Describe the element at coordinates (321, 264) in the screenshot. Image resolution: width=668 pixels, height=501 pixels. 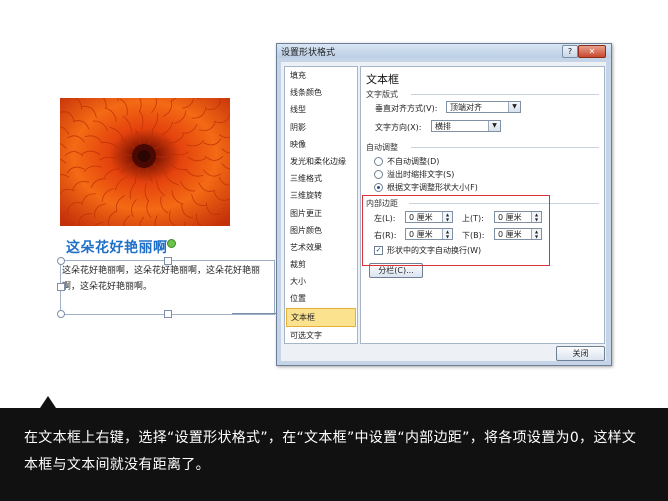
I see `nav-item-12: 裁剪` at that location.